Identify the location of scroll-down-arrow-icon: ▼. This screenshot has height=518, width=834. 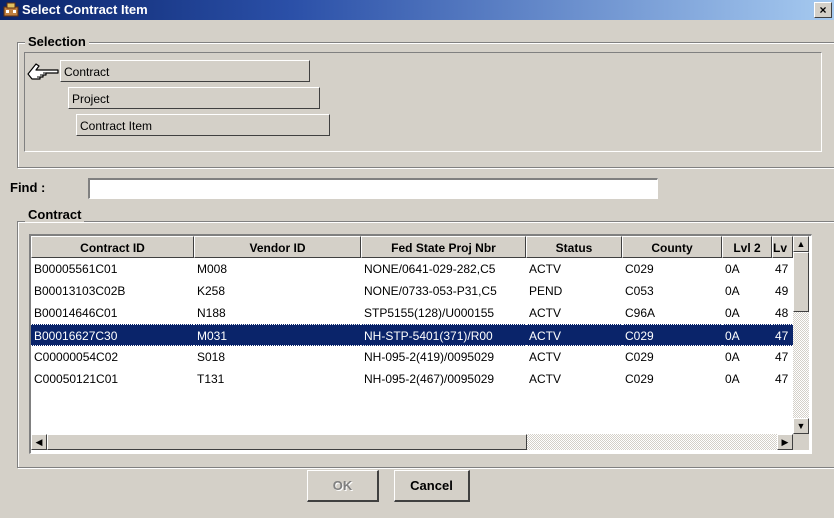
(801, 426).